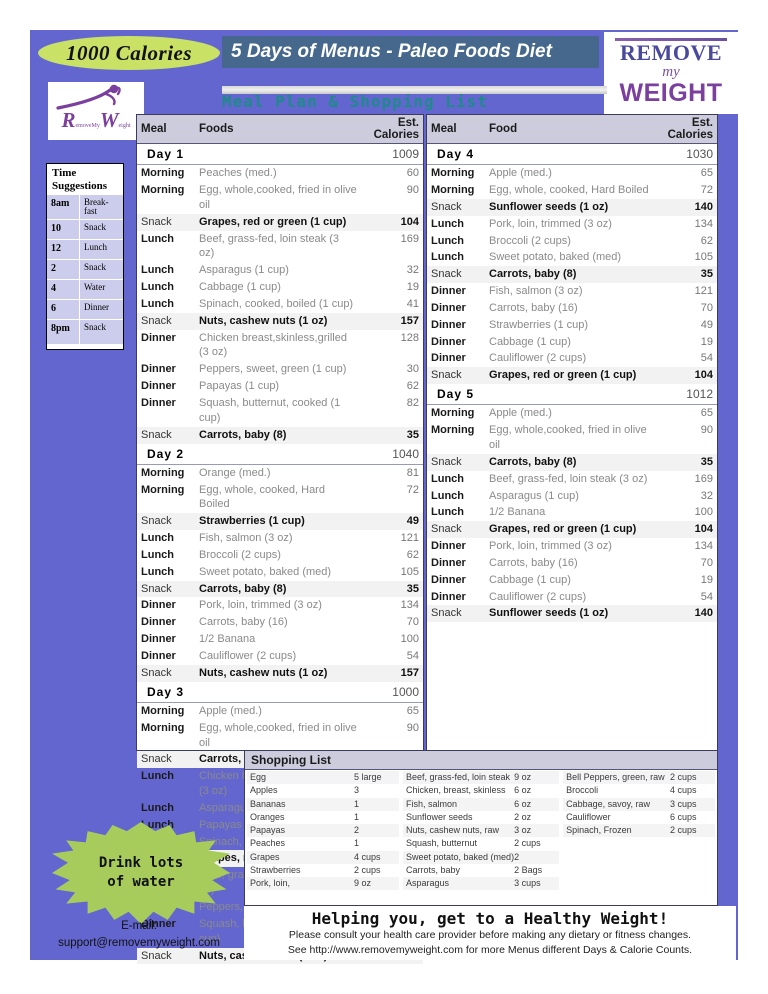 Image resolution: width=768 pixels, height=994 pixels. I want to click on shopping-item-name: Bell Peppers, green, raw, so click(615, 777).